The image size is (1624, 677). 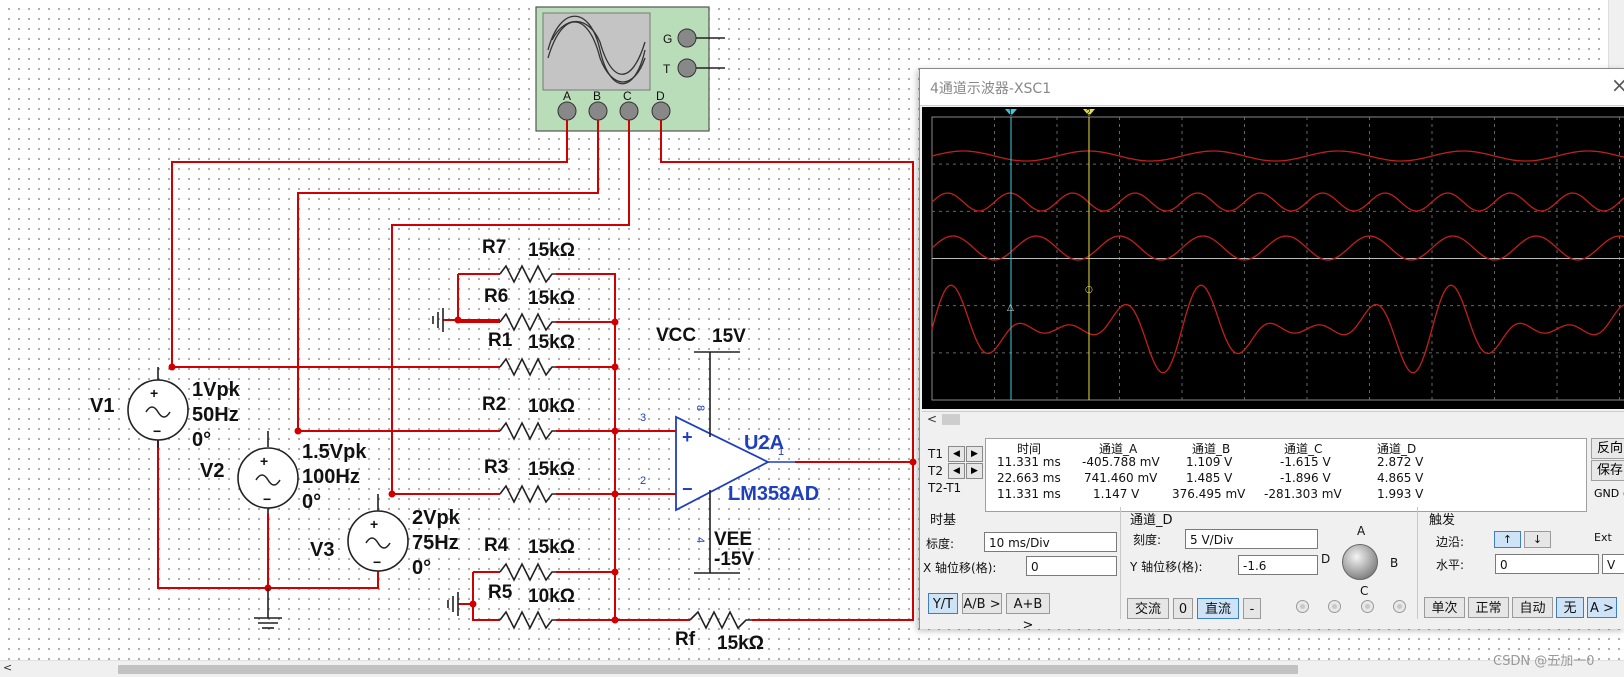 I want to click on channel-select-knob: A D B C, so click(x=1359, y=561).